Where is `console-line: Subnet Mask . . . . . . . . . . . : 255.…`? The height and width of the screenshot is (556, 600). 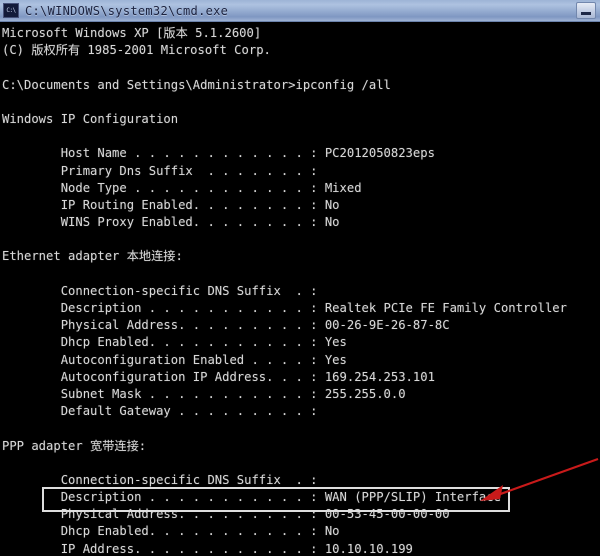 console-line: Subnet Mask . . . . . . . . . . . : 255.… is located at coordinates (204, 393).